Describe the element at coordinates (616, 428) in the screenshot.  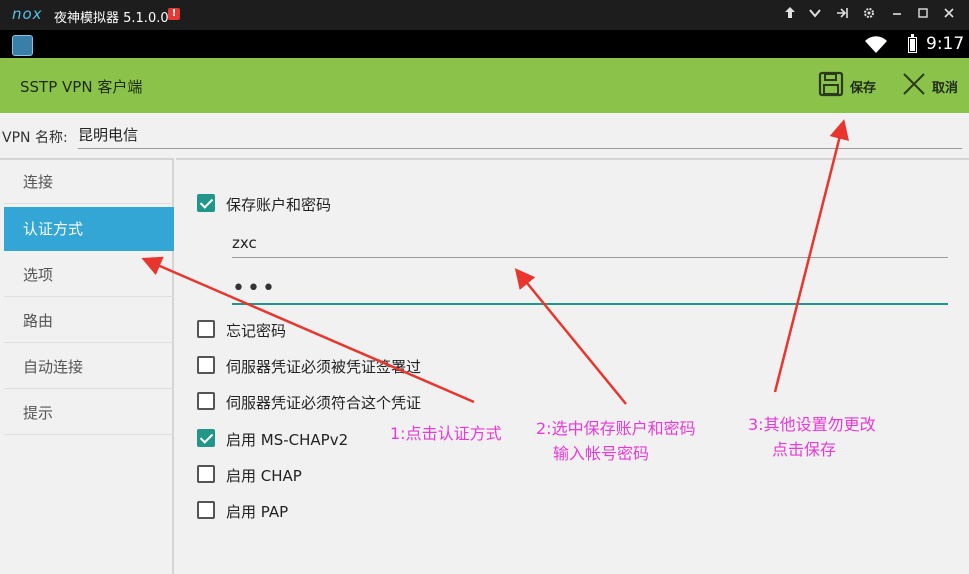
I see `annotation-step2-line1: 2:选中保存账户和密码` at that location.